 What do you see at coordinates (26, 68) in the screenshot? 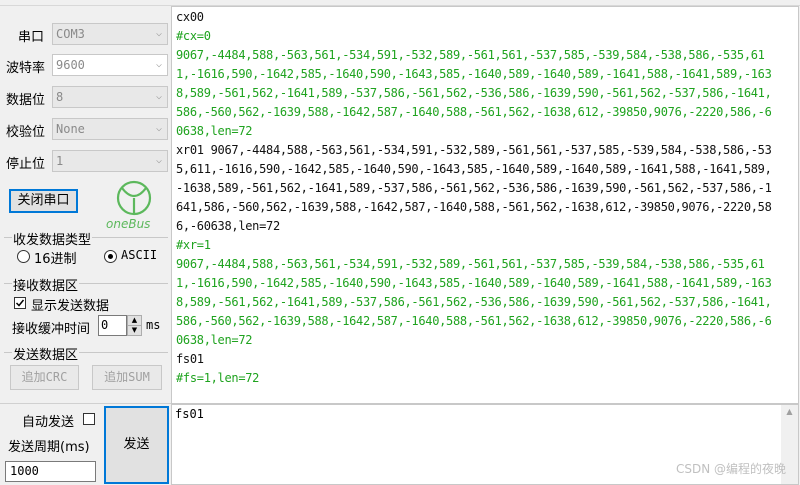
I see `baud-label: 波特率` at bounding box center [26, 68].